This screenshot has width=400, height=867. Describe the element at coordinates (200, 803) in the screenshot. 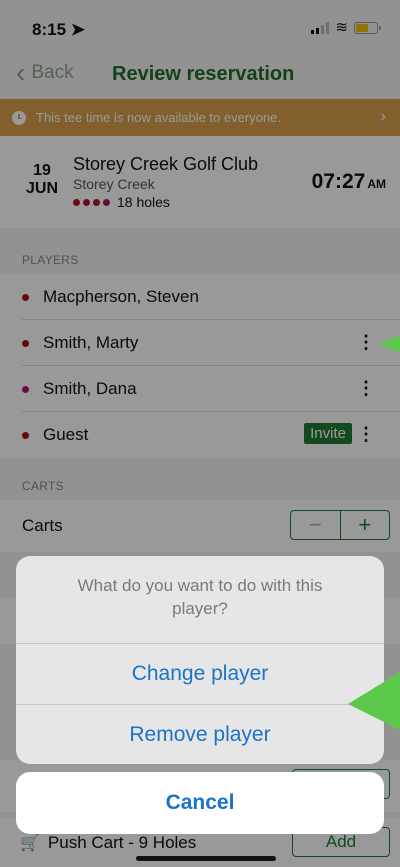

I see `cancel-button: Cancel` at that location.